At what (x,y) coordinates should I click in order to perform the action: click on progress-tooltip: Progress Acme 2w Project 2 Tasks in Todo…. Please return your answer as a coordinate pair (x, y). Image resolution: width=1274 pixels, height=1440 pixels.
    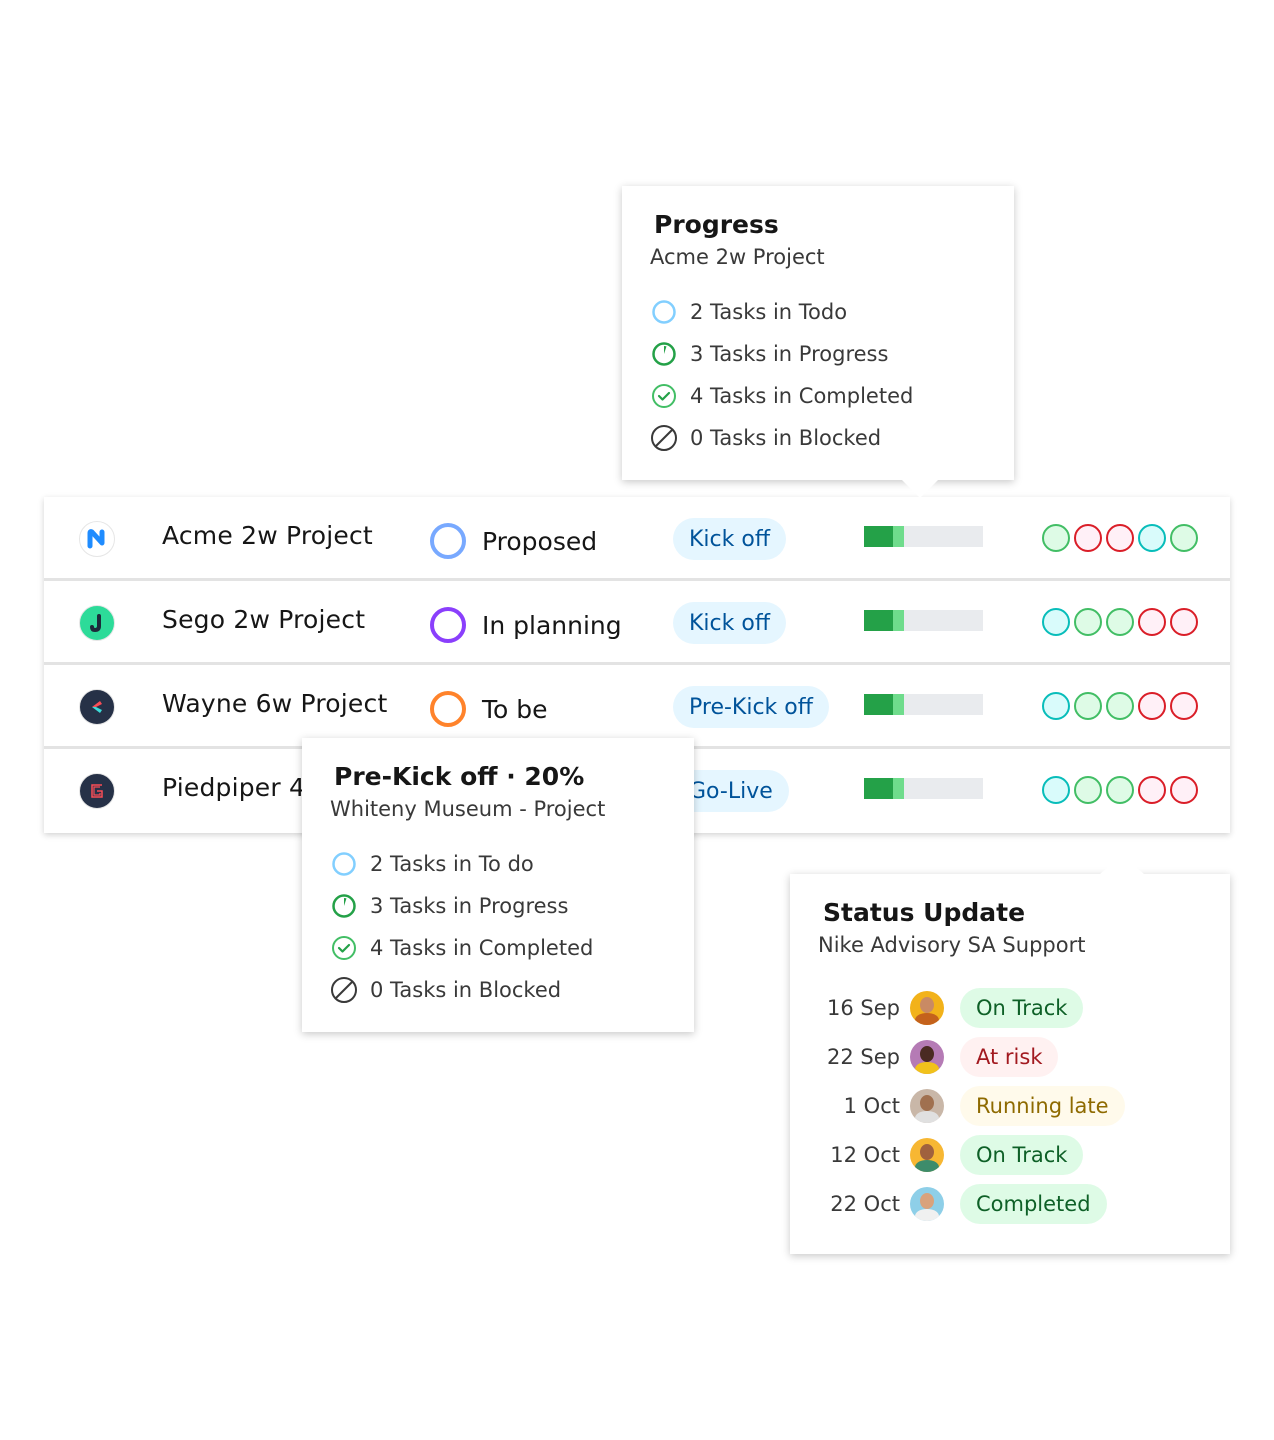
    Looking at the image, I should click on (818, 342).